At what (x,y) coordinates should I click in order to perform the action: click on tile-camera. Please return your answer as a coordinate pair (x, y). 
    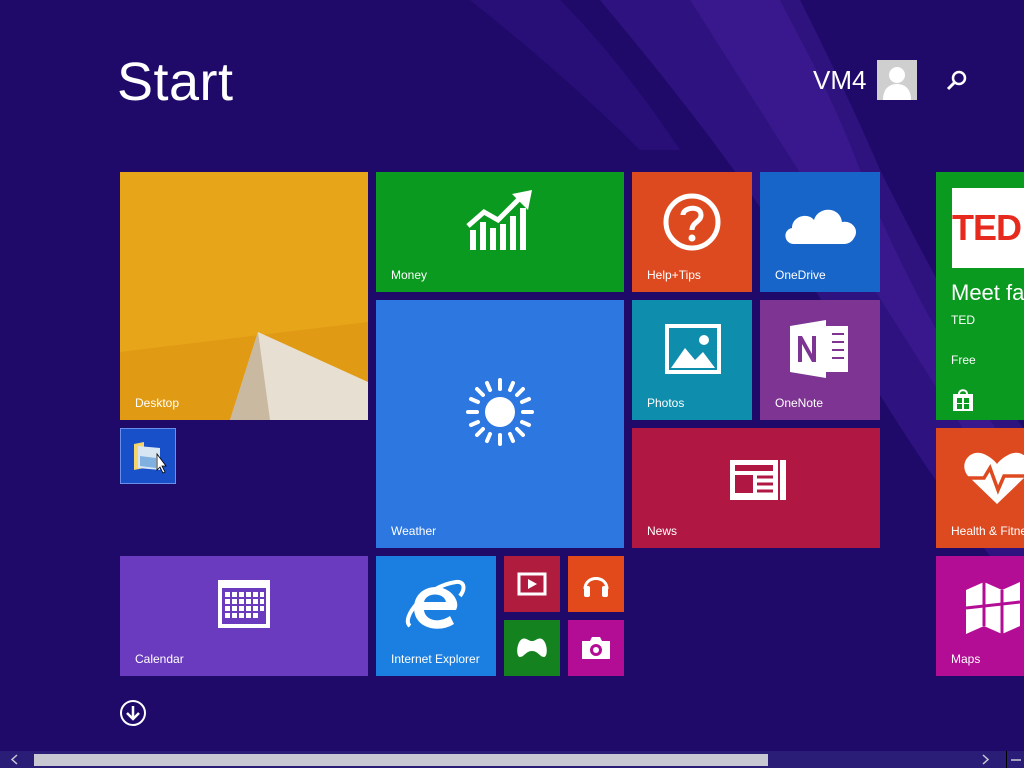
    Looking at the image, I should click on (596, 648).